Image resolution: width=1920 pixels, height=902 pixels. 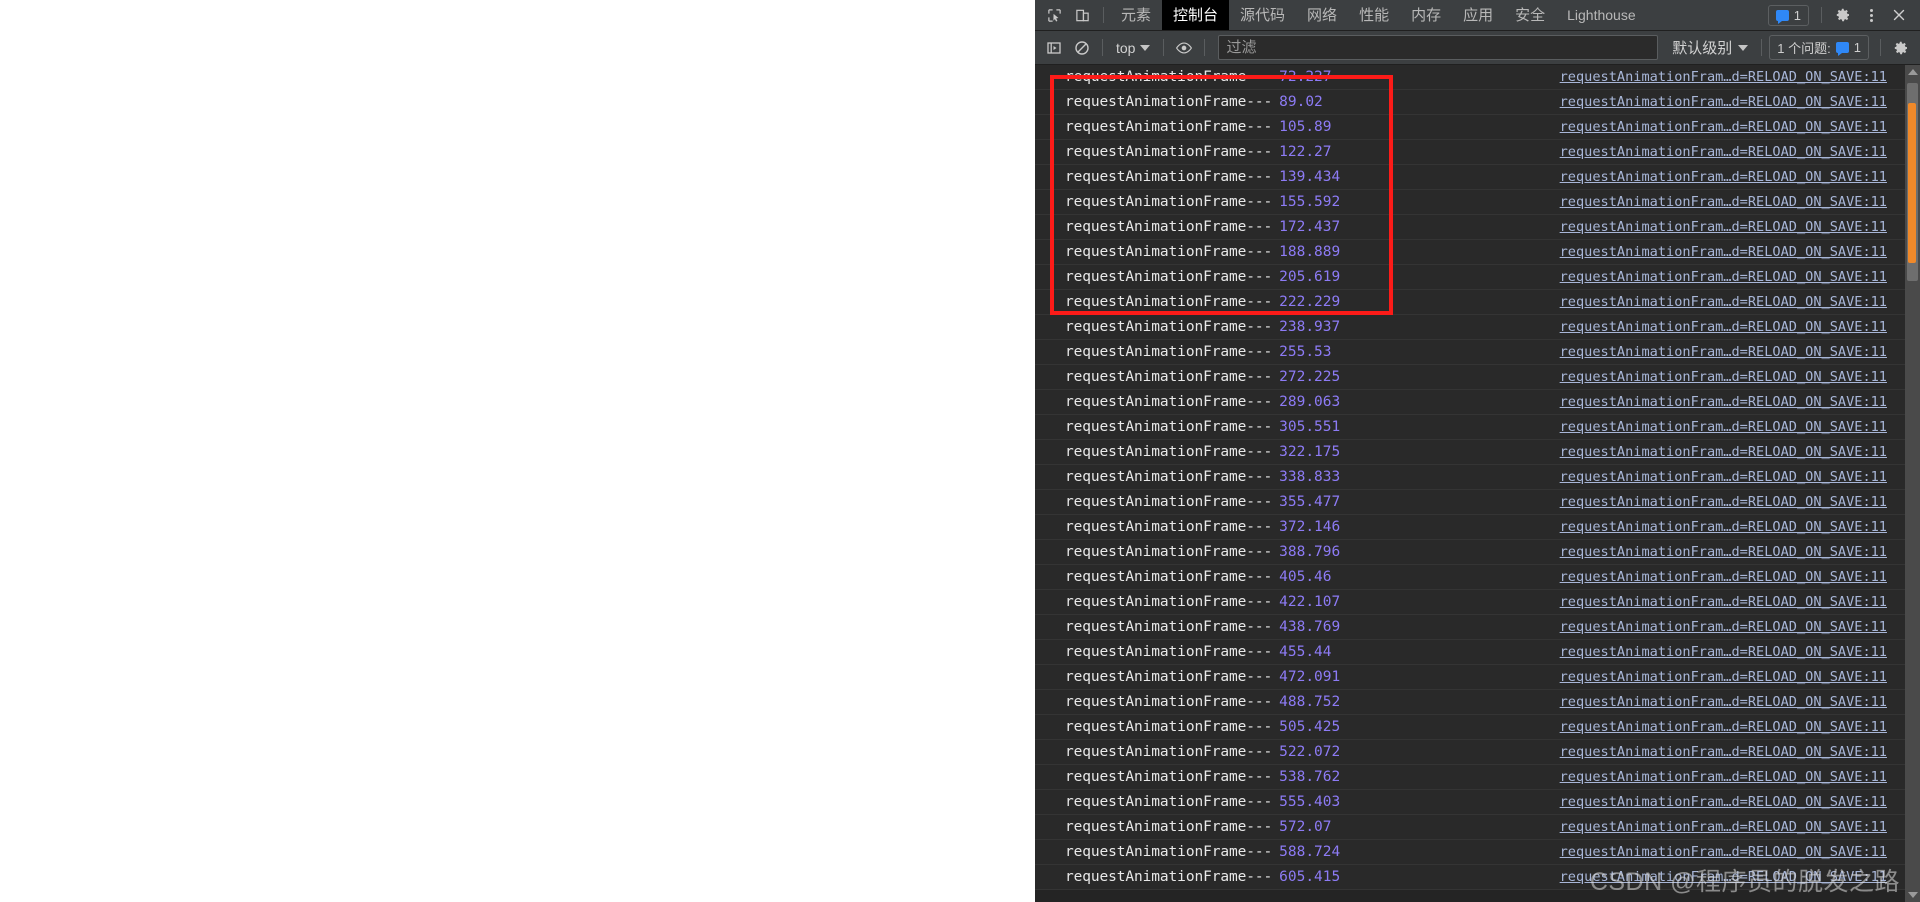 What do you see at coordinates (1054, 48) in the screenshot?
I see `console-sidebar-icon` at bounding box center [1054, 48].